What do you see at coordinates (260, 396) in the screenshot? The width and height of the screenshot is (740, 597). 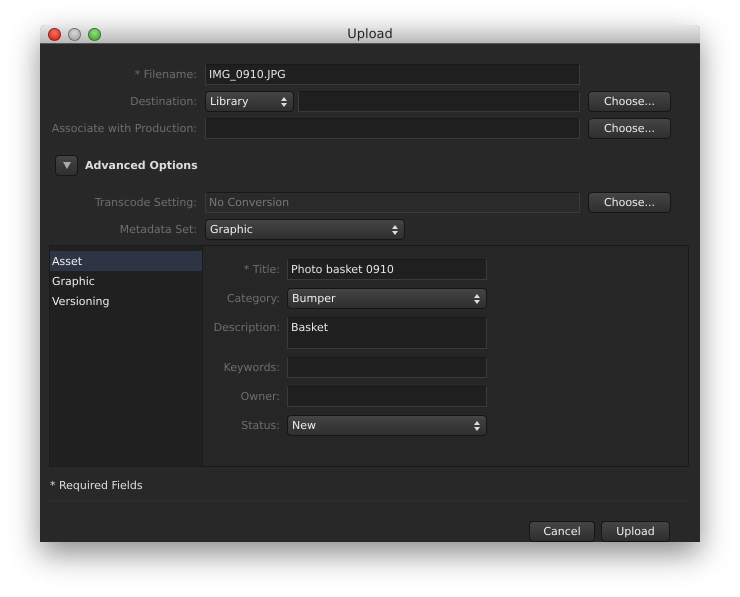 I see `field-label: Owner:` at bounding box center [260, 396].